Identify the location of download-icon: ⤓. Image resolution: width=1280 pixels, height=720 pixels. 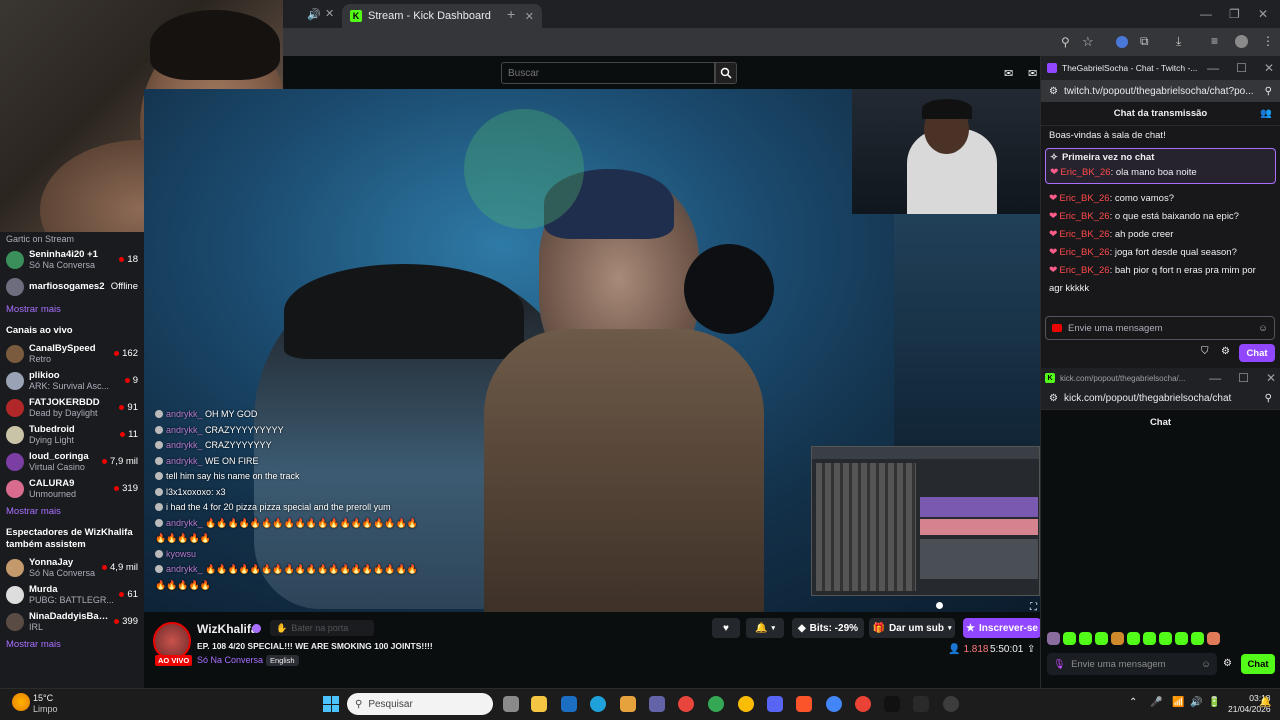
(1178, 41).